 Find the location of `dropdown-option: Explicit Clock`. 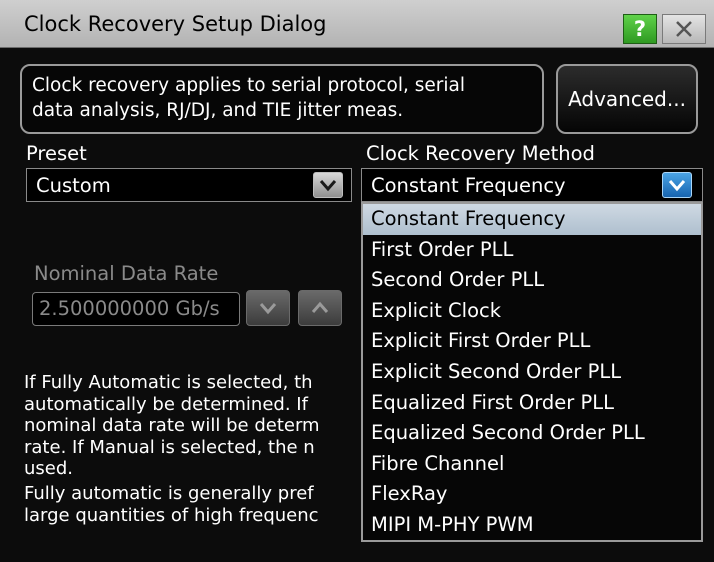

dropdown-option: Explicit Clock is located at coordinates (532, 311).